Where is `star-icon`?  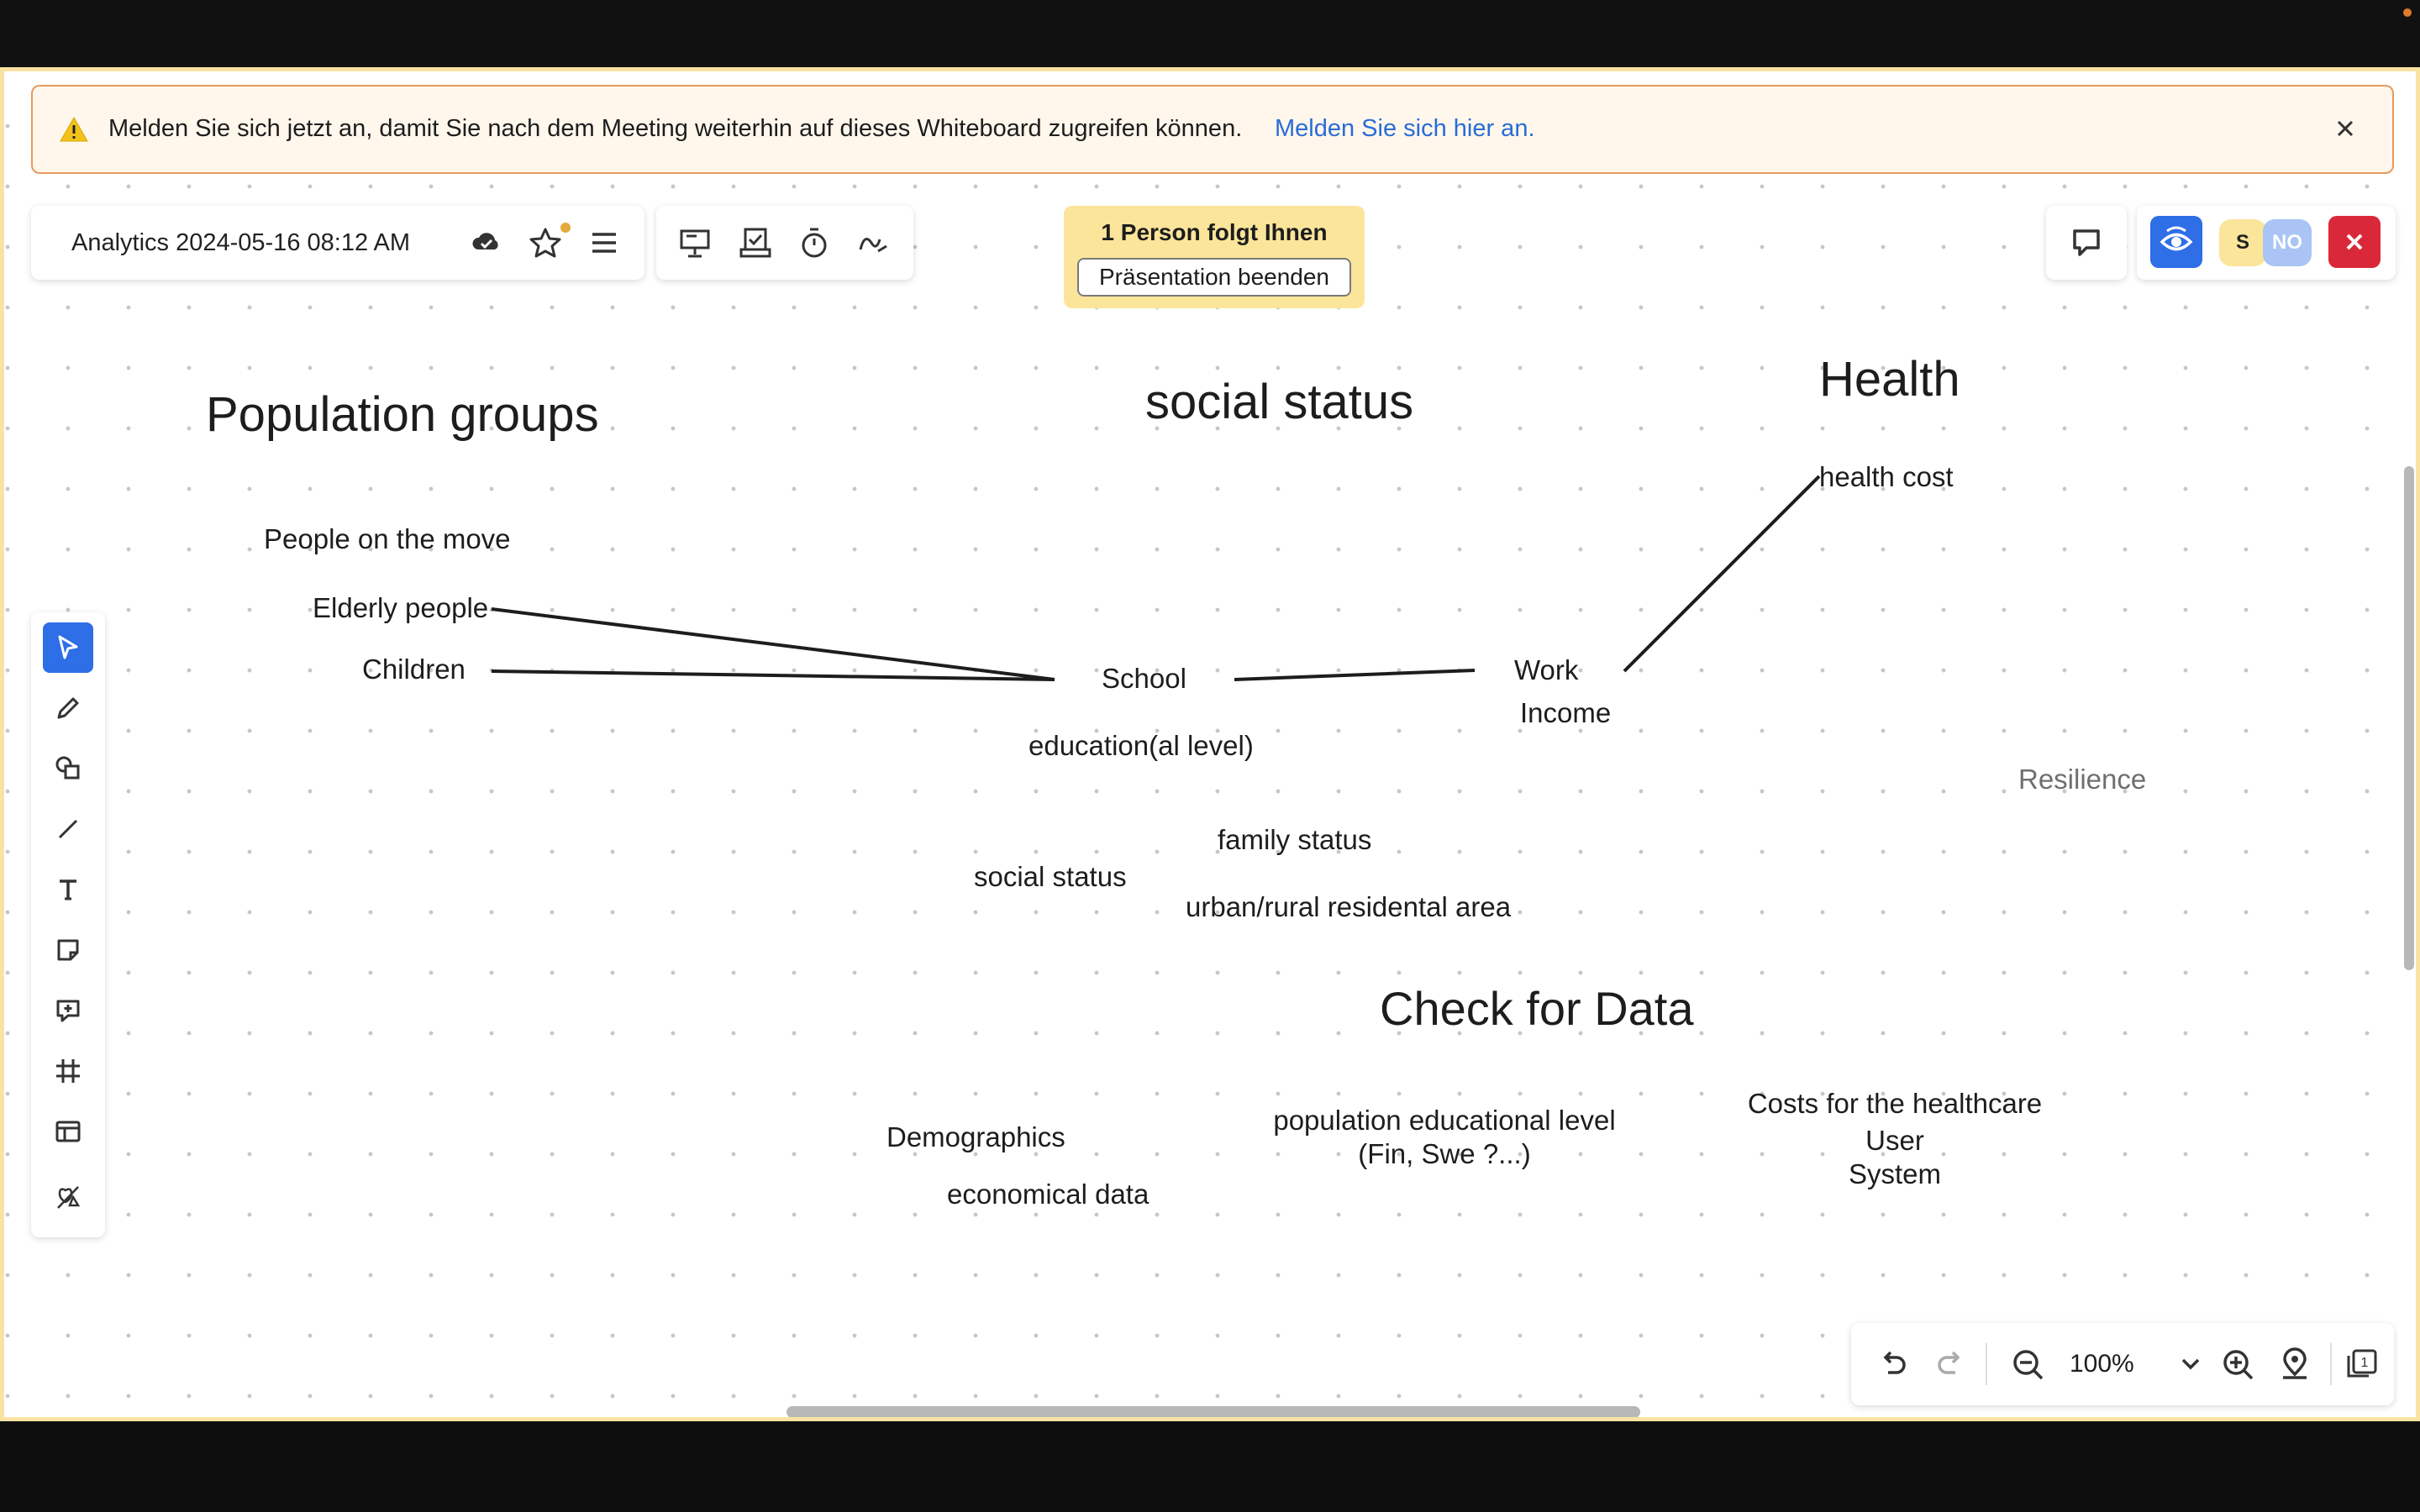
star-icon is located at coordinates (545, 242).